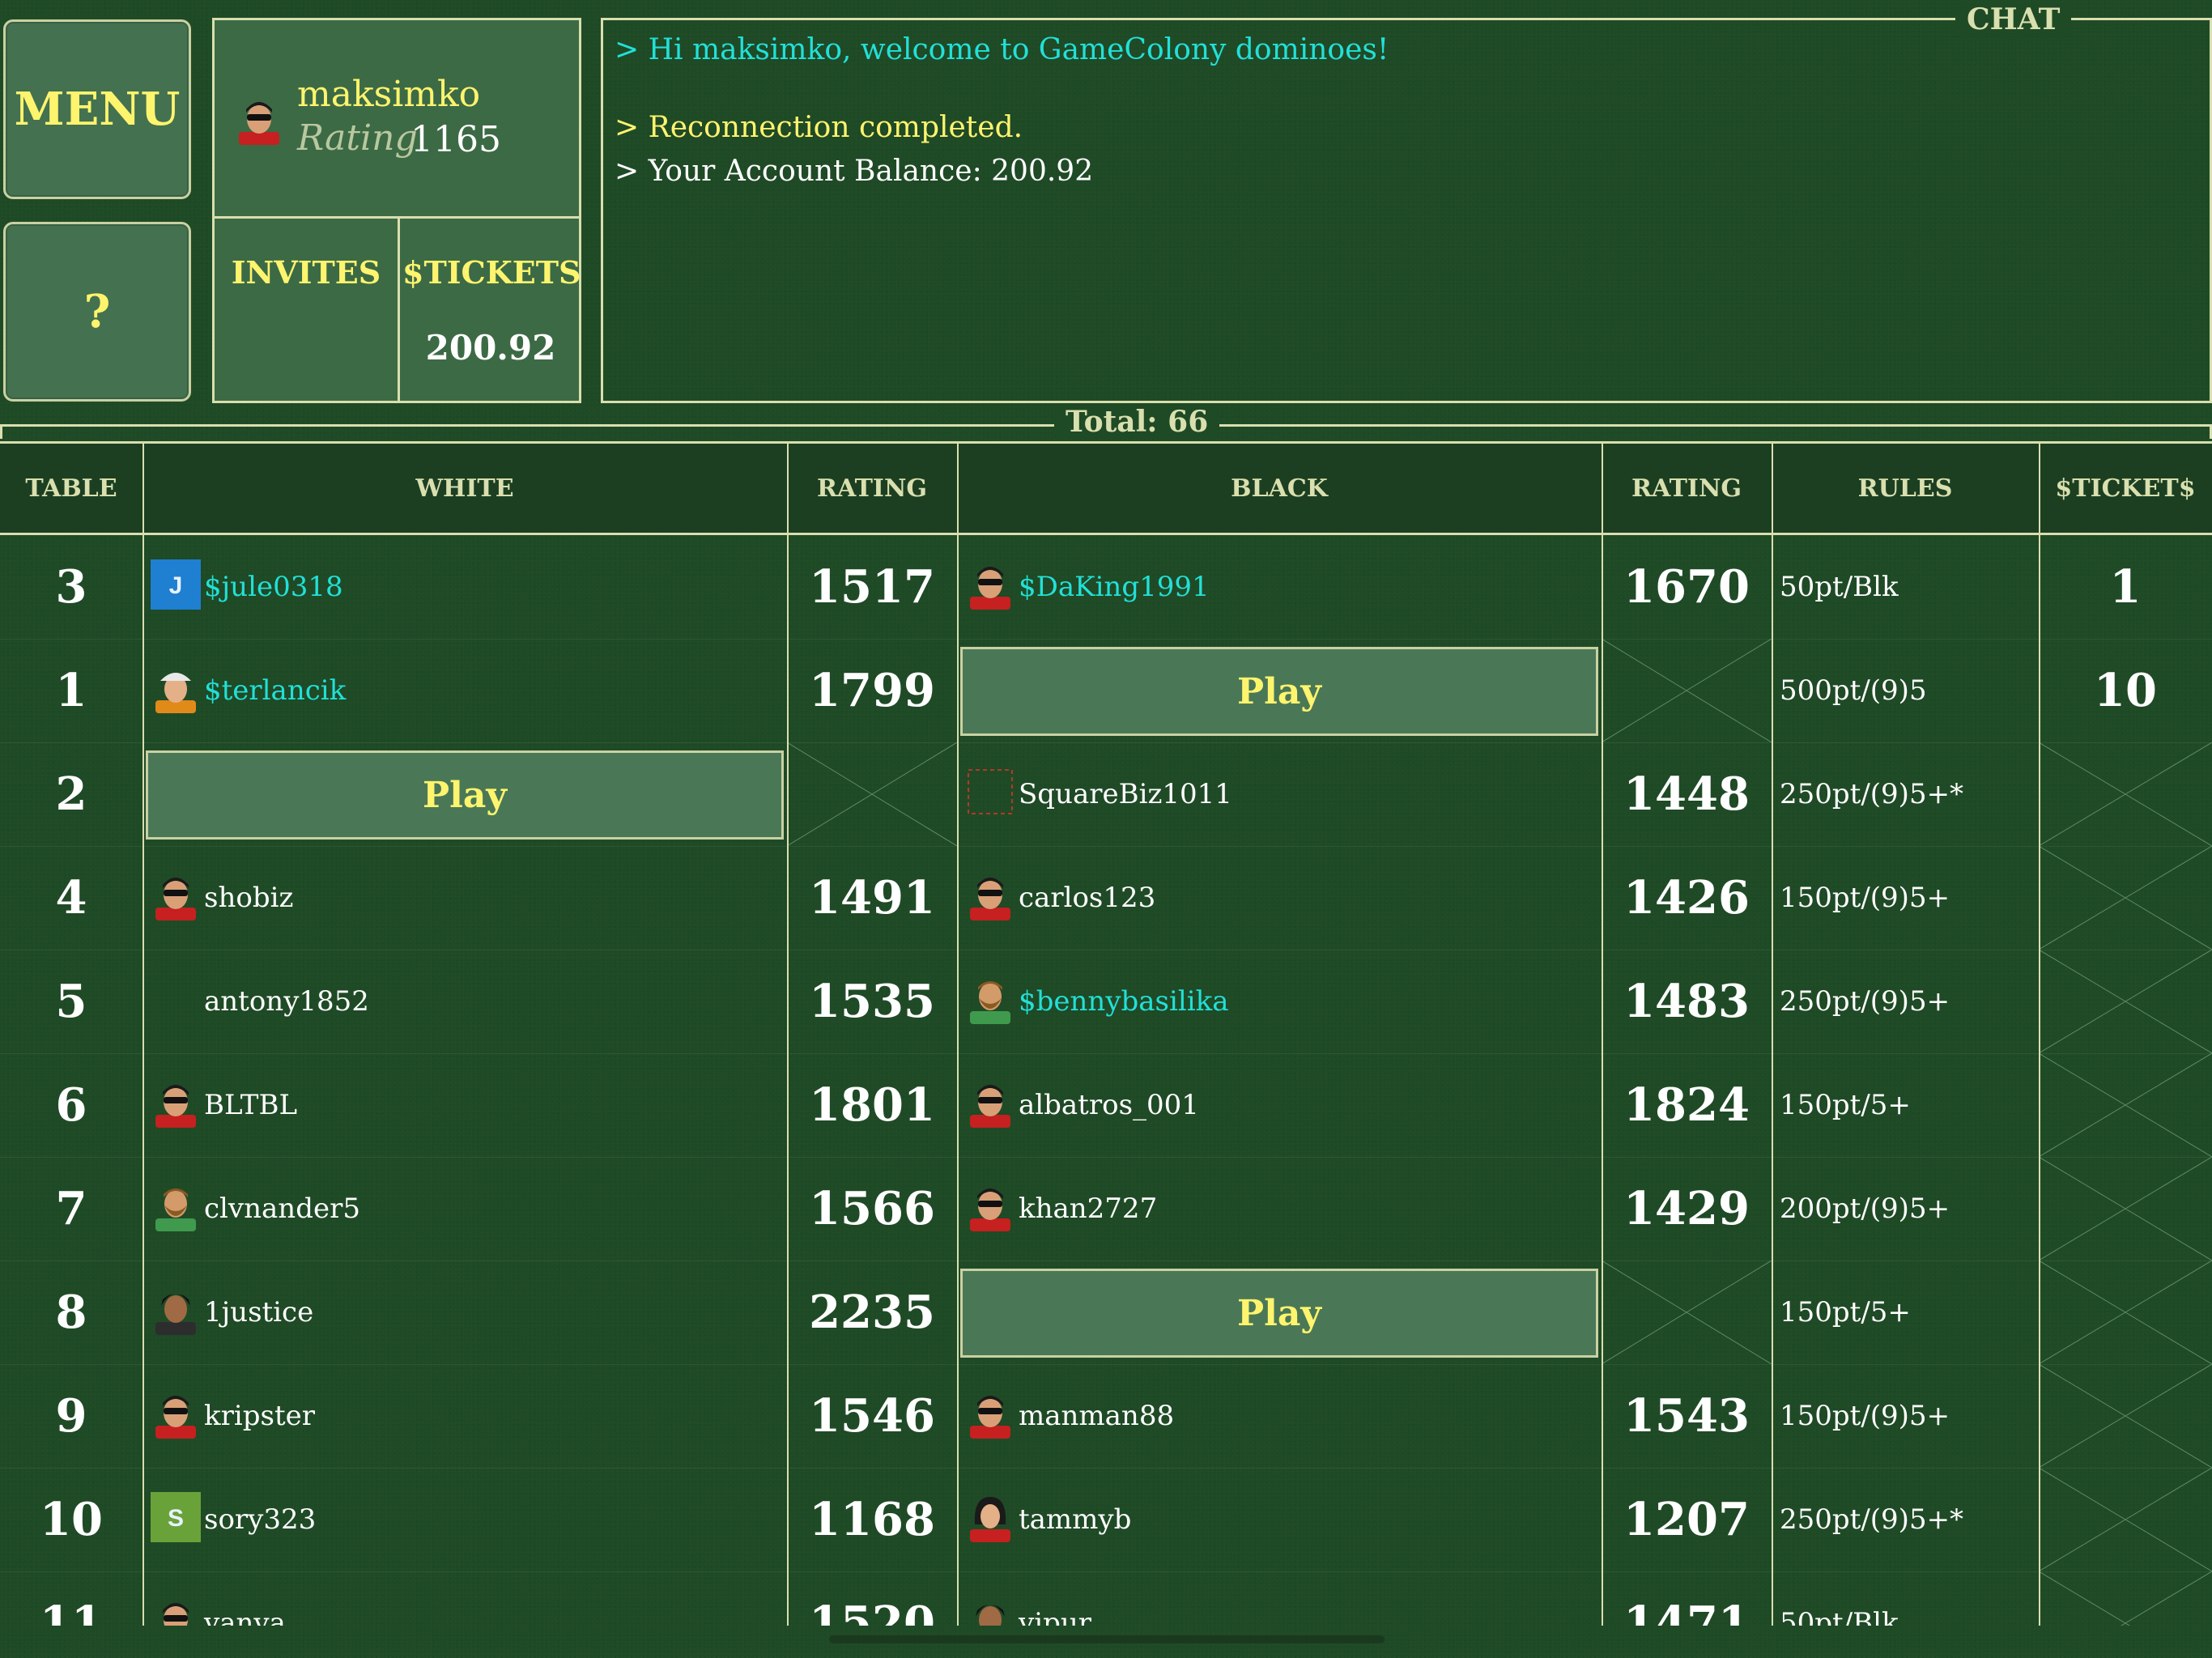 Image resolution: width=2212 pixels, height=1658 pixels. Describe the element at coordinates (1906, 488) in the screenshot. I see `col-header-rules: RULES` at that location.